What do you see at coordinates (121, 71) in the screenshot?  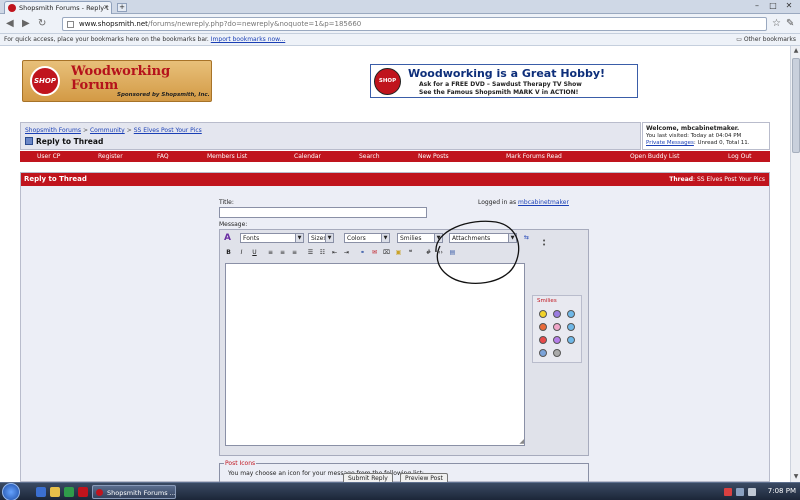 I see `logo-line1: Woodworking` at bounding box center [121, 71].